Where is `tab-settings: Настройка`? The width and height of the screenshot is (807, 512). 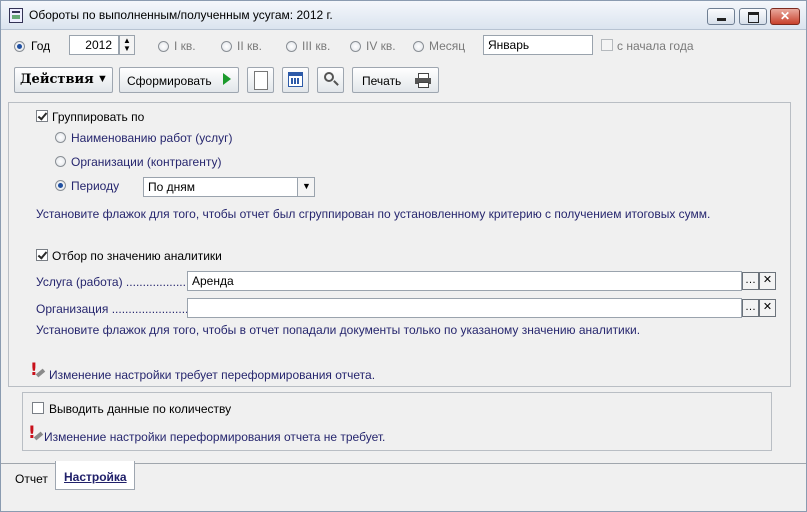 tab-settings: Настройка is located at coordinates (95, 475).